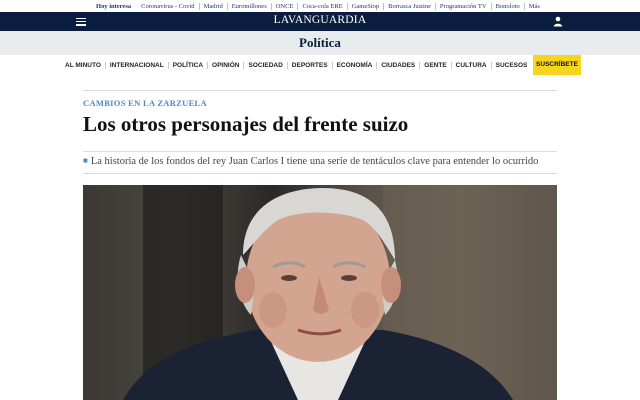 This screenshot has height=400, width=640. What do you see at coordinates (225, 65) in the screenshot?
I see `nav-item-opinion: OPINIÓN` at bounding box center [225, 65].